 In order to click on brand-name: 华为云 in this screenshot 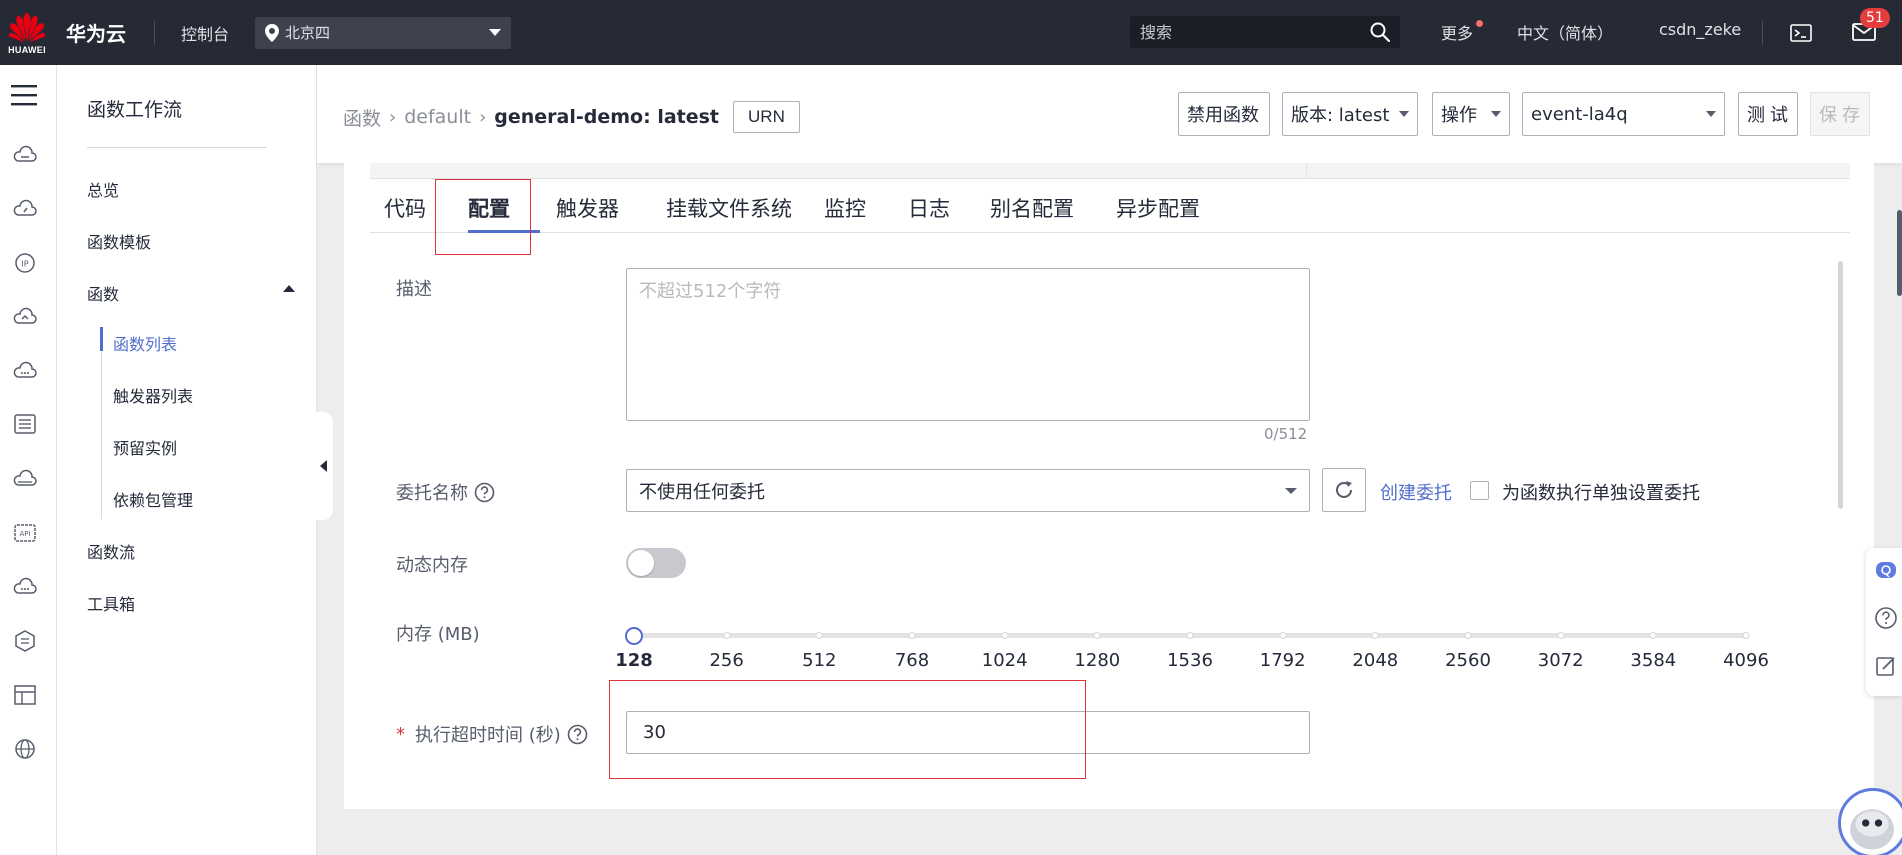, I will do `click(96, 32)`.